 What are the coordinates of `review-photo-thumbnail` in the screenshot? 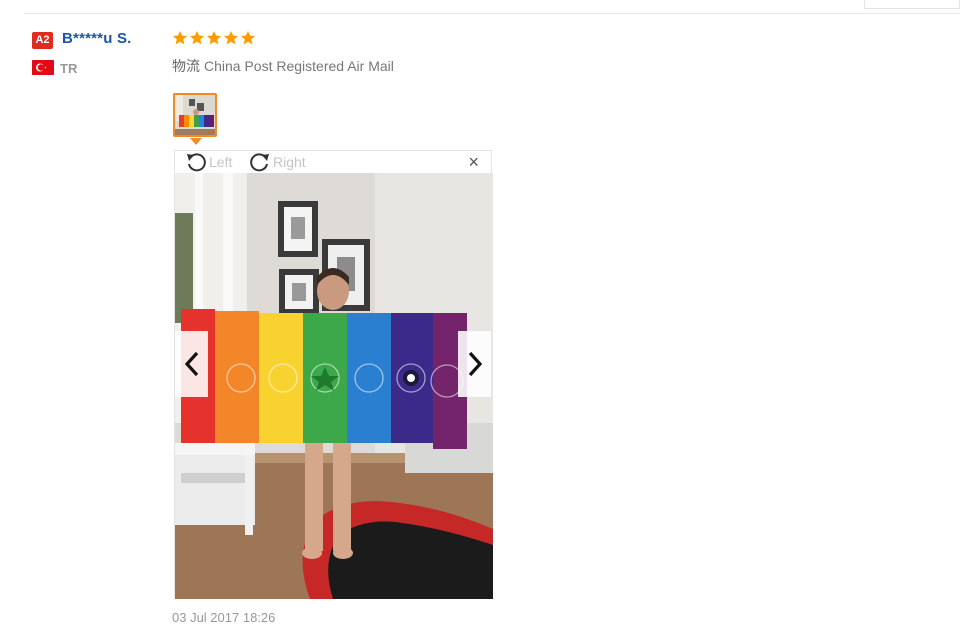 It's located at (195, 115).